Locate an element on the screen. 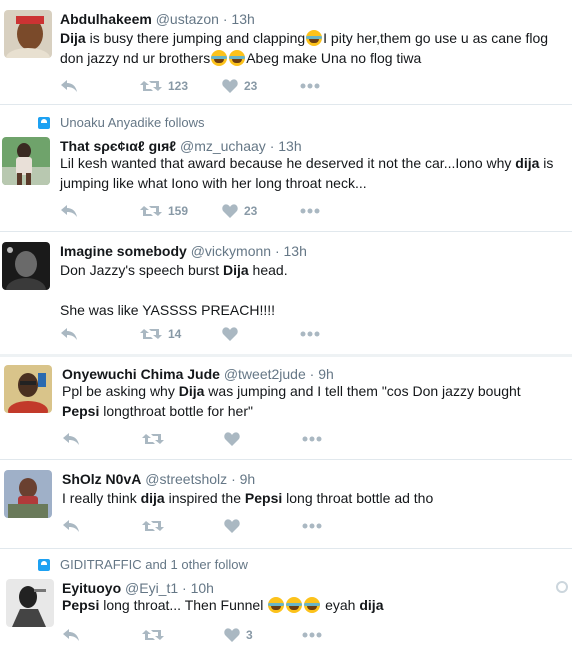 The height and width of the screenshot is (648, 572). people-icon is located at coordinates (44, 564).